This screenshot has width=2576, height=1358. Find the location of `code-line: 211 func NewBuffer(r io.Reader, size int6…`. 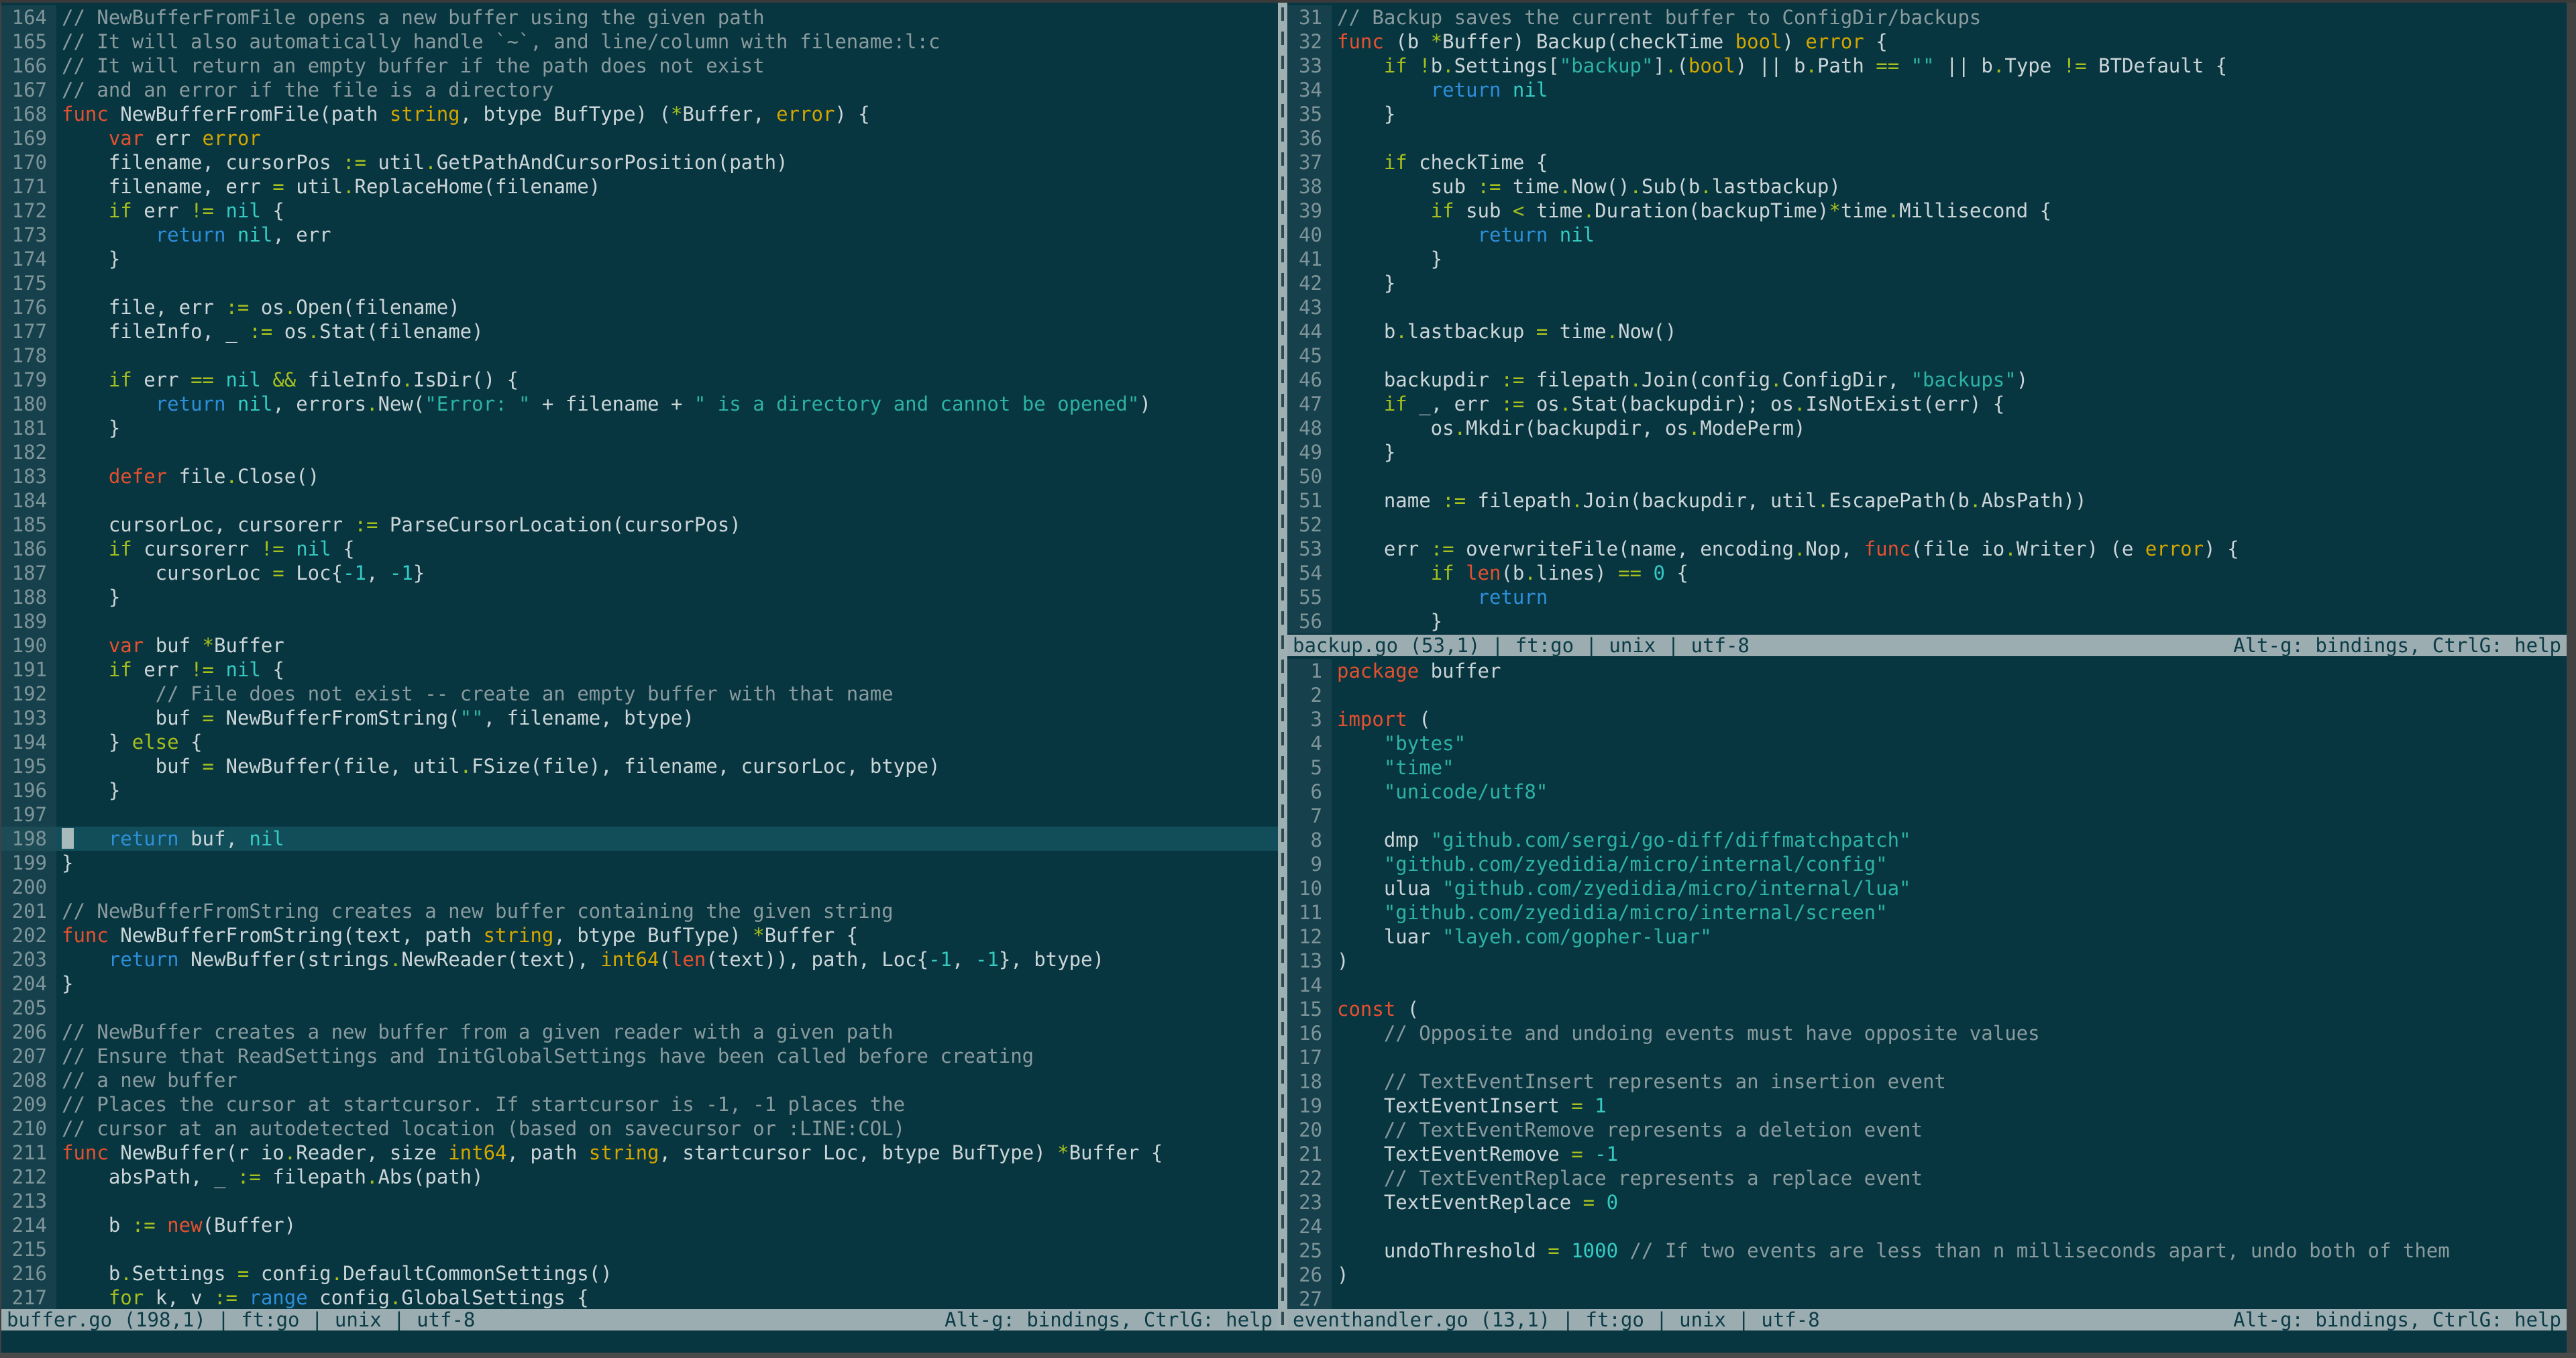

code-line: 211 func NewBuffer(r io.Reader, size int6… is located at coordinates (639, 1153).